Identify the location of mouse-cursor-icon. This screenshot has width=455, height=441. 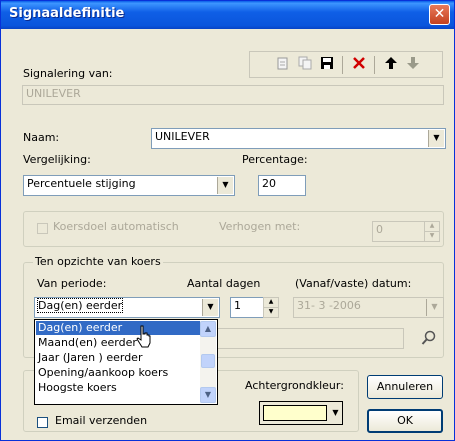
(144, 338).